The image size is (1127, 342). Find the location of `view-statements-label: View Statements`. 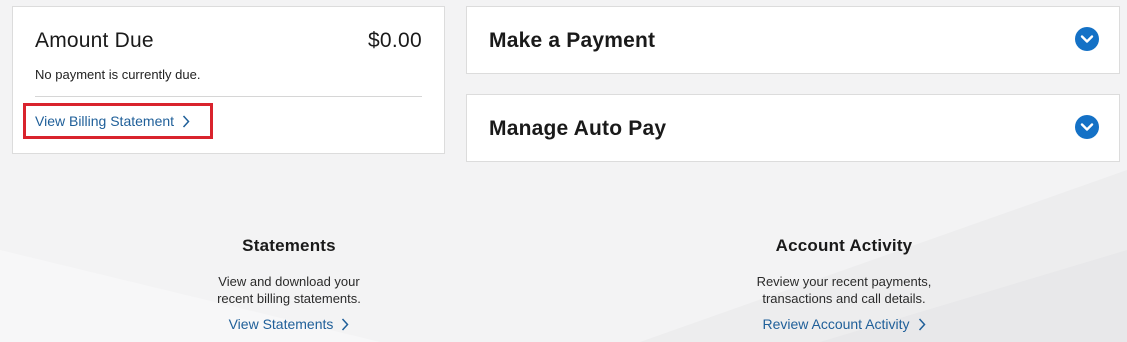

view-statements-label: View Statements is located at coordinates (281, 324).